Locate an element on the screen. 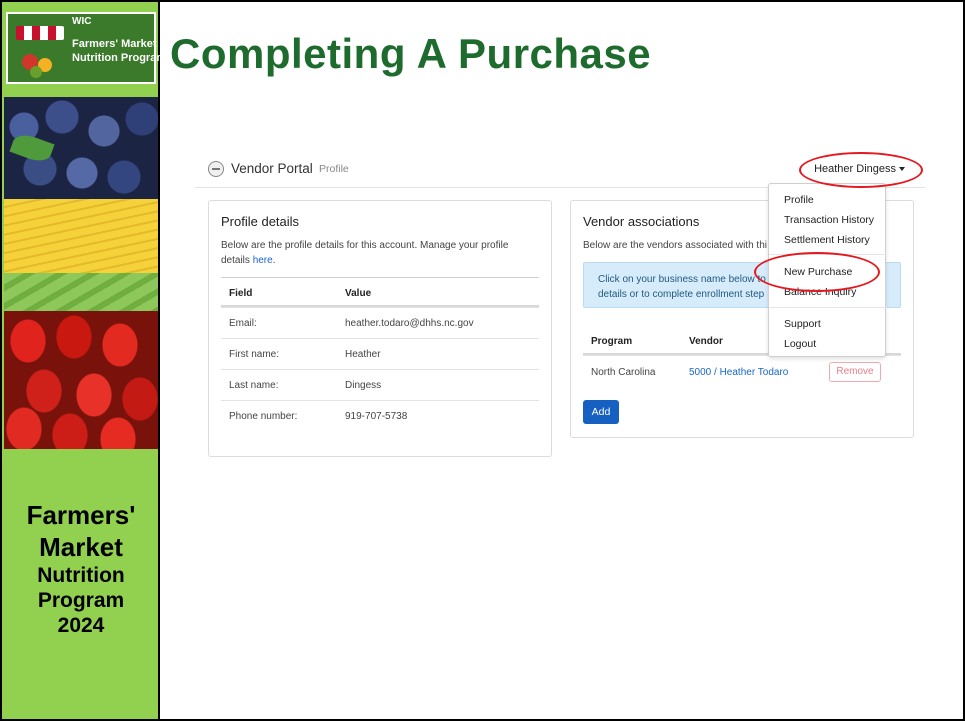  program-logo: WIC Farmers' Market Nutrition Program is located at coordinates (86, 48).